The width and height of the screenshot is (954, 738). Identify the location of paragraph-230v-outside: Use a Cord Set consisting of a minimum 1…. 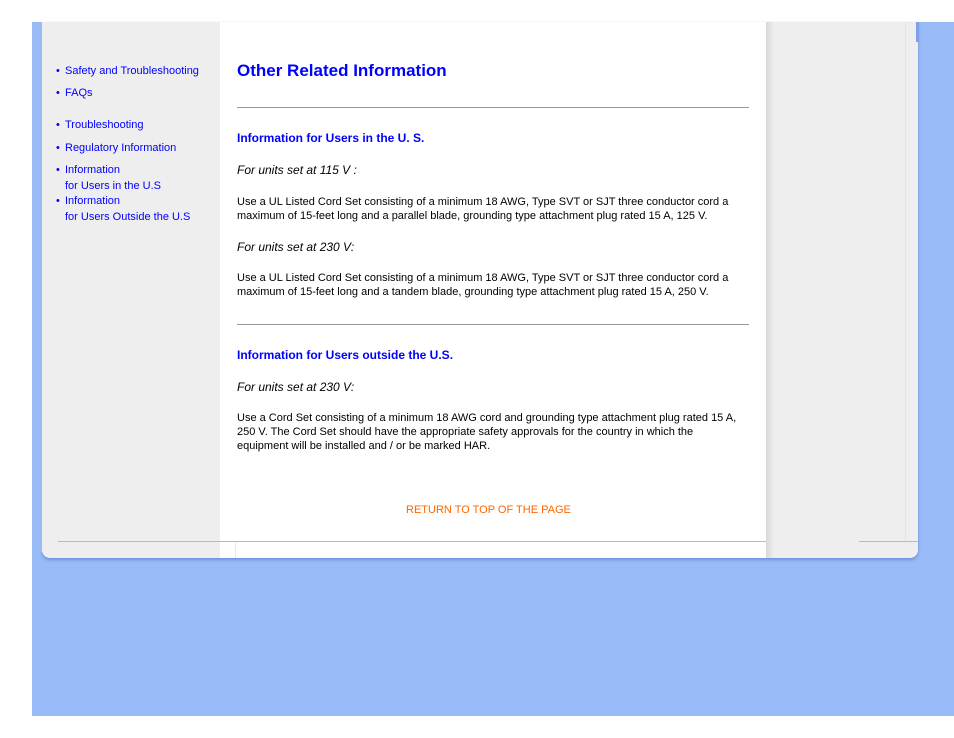
(487, 432).